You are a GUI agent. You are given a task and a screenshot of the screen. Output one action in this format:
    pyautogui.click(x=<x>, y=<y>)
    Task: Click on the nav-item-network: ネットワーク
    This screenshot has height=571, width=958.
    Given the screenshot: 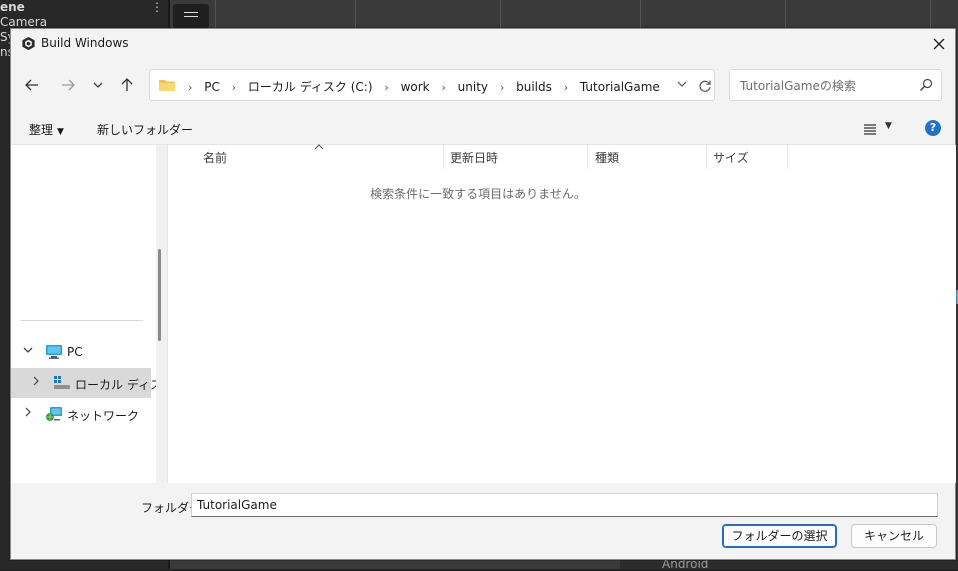 What is the action you would take?
    pyautogui.click(x=81, y=414)
    